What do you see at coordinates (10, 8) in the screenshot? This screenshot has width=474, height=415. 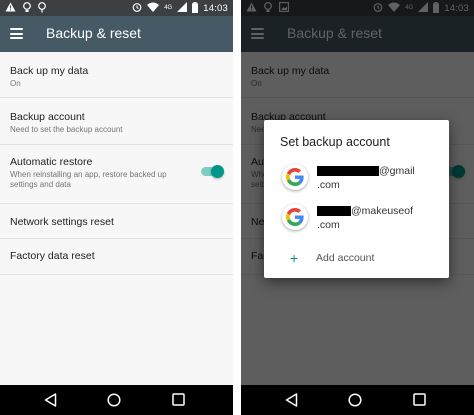 I see `warning-icon` at bounding box center [10, 8].